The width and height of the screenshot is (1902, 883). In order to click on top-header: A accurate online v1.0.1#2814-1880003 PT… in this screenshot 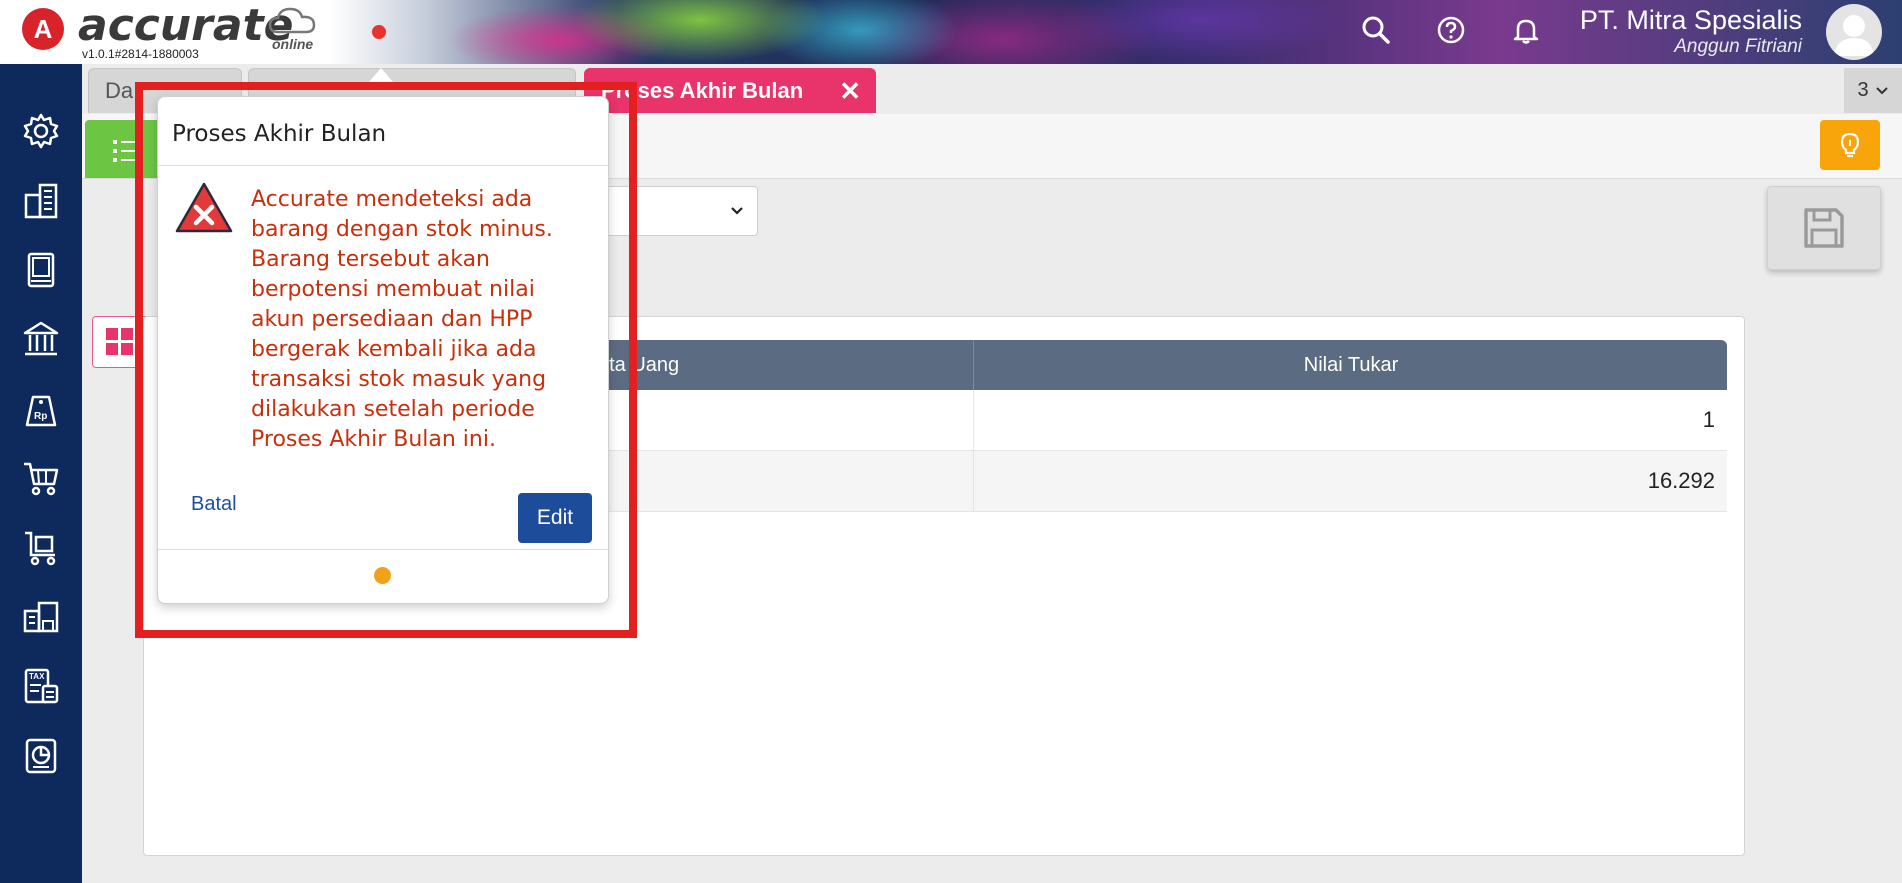, I will do `click(951, 32)`.